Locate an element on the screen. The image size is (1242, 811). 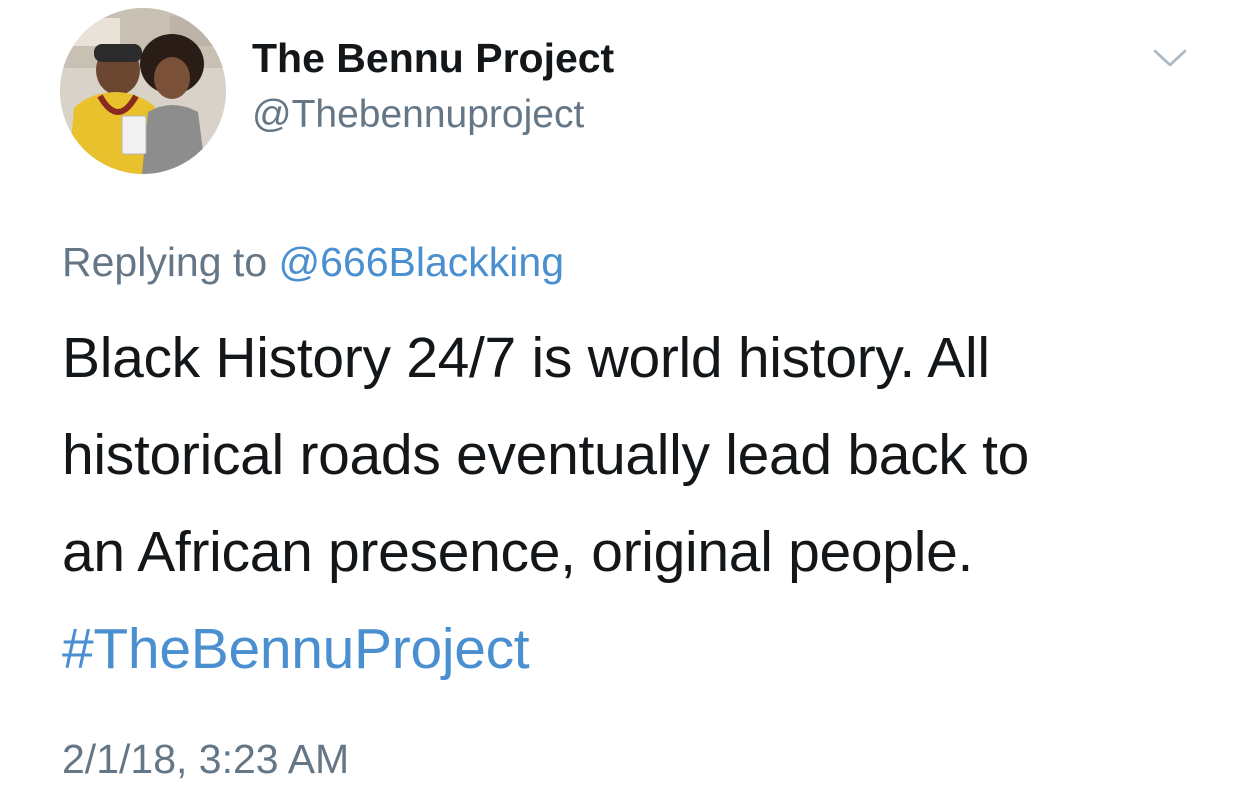
hashtag-link: #TheBennuProject is located at coordinates (642, 649).